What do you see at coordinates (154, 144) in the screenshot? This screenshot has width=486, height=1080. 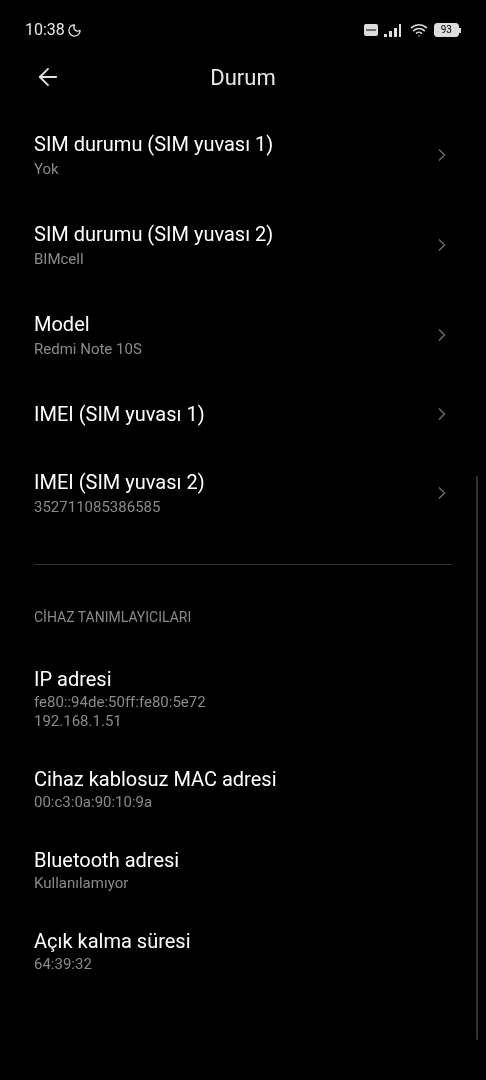 I see `item-title: SIM durumu (SIM yuvası 1)` at bounding box center [154, 144].